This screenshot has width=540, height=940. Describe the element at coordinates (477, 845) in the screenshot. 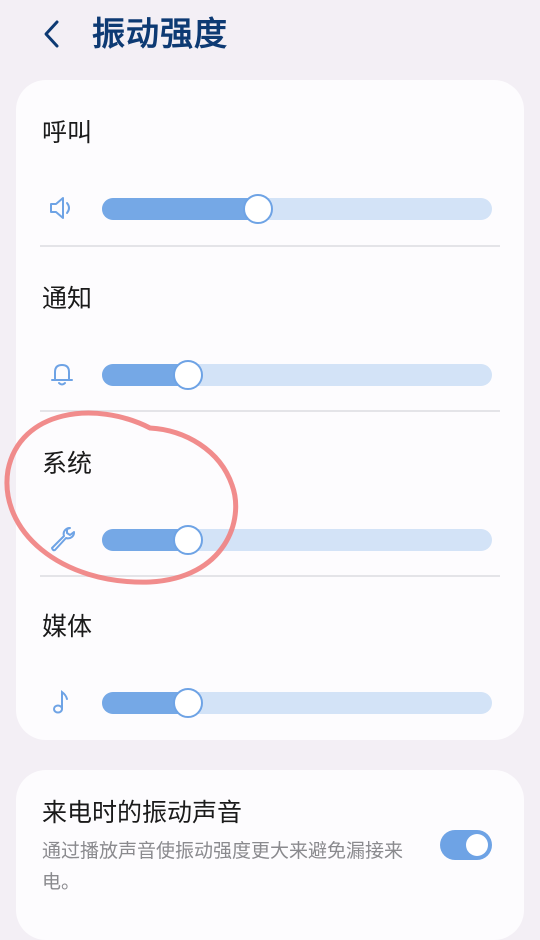

I see `switch-knob` at that location.